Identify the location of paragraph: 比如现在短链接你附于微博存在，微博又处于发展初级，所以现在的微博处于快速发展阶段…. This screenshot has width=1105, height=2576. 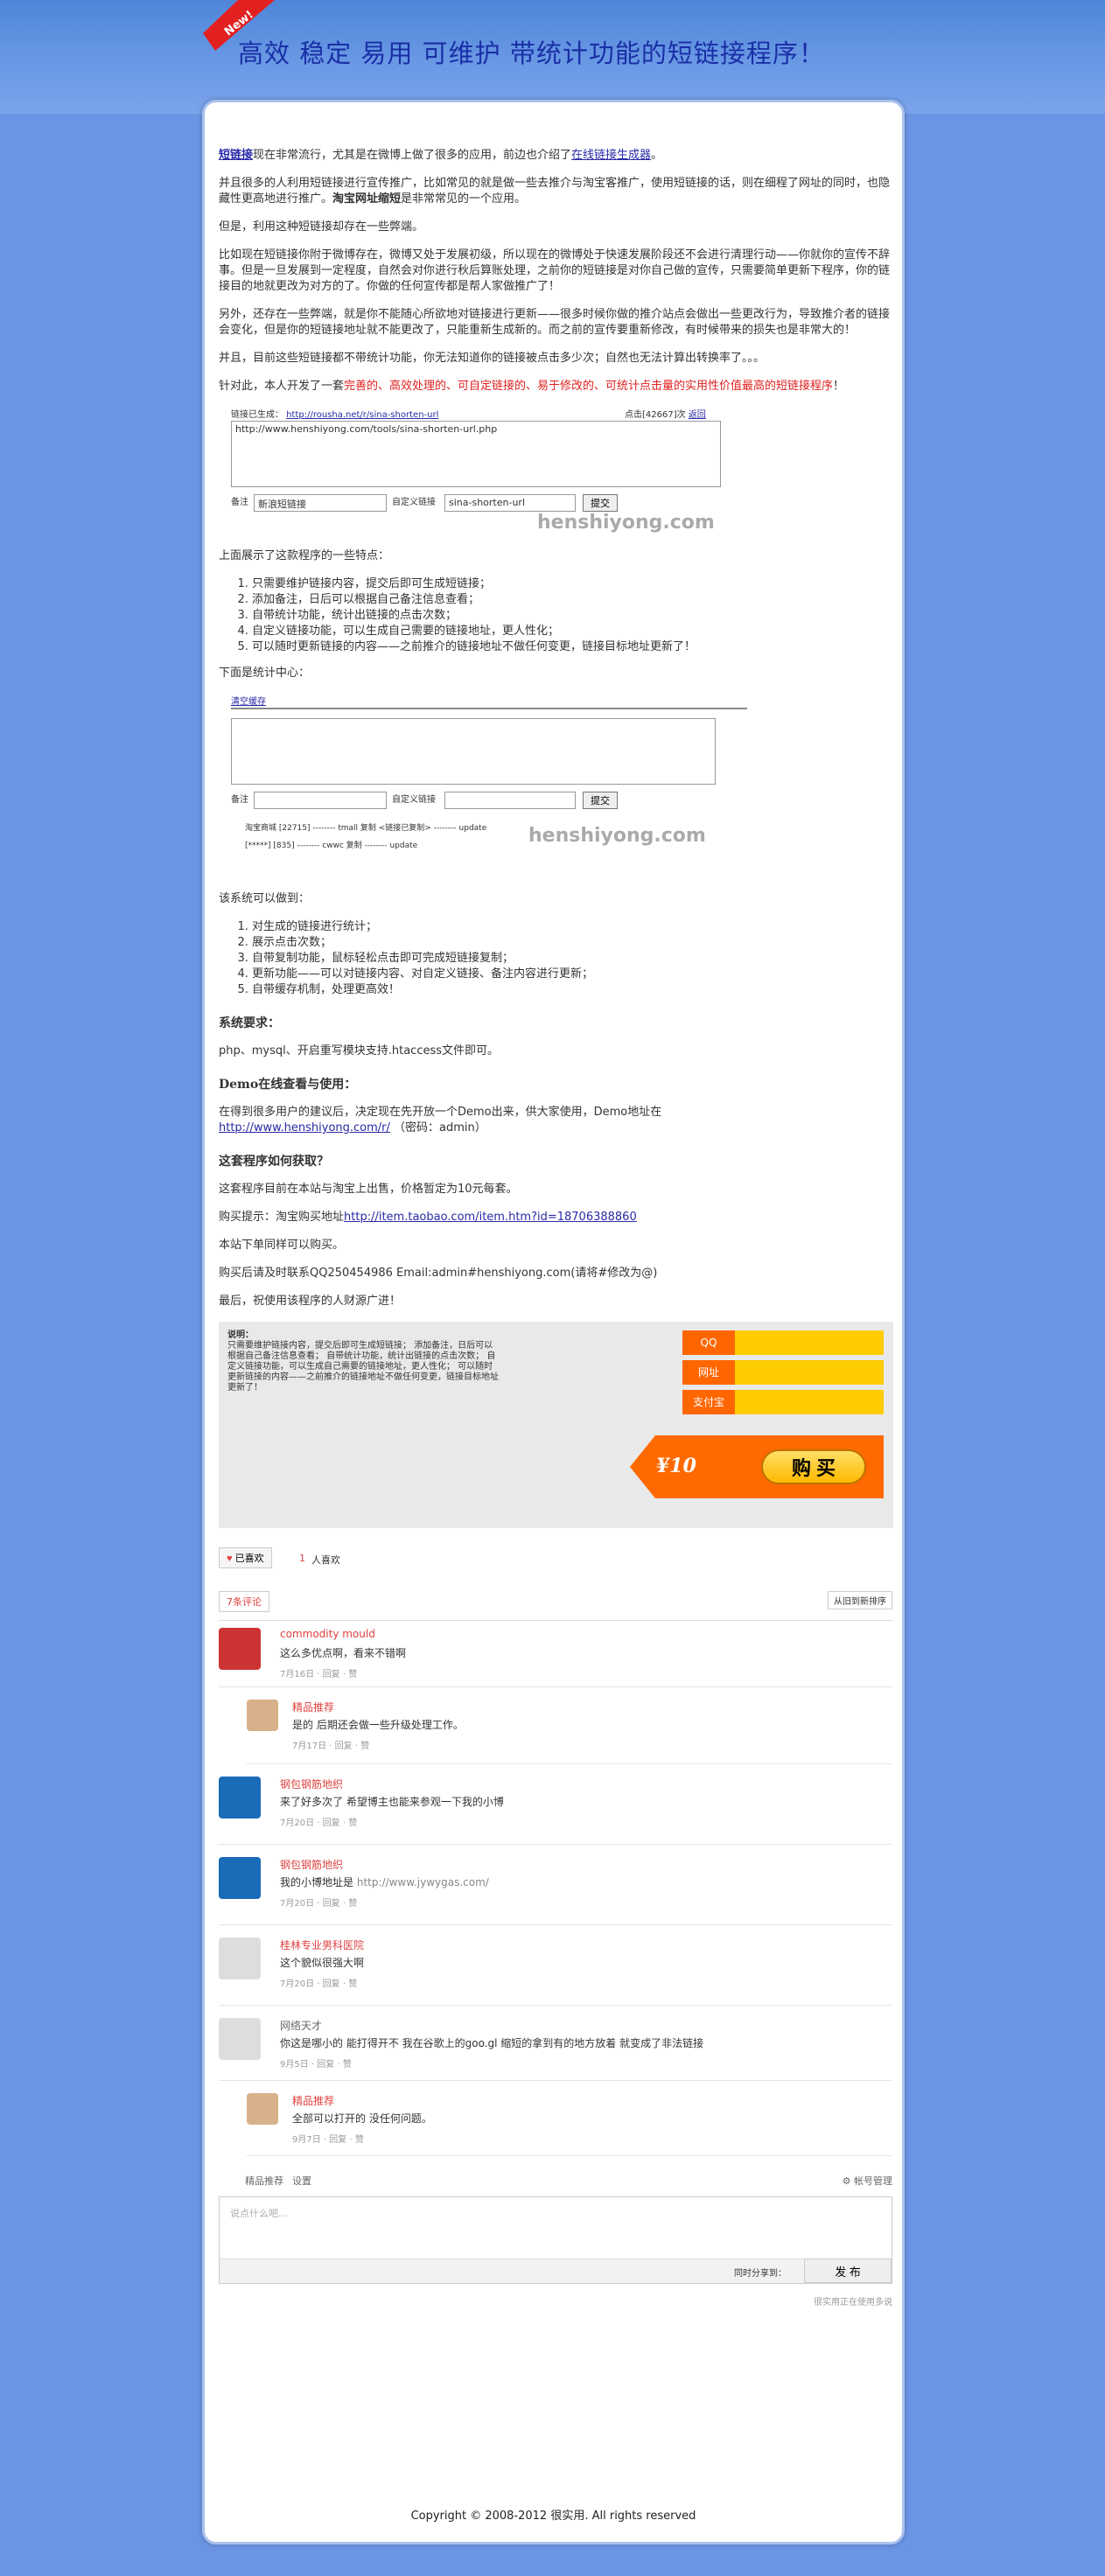
(555, 270).